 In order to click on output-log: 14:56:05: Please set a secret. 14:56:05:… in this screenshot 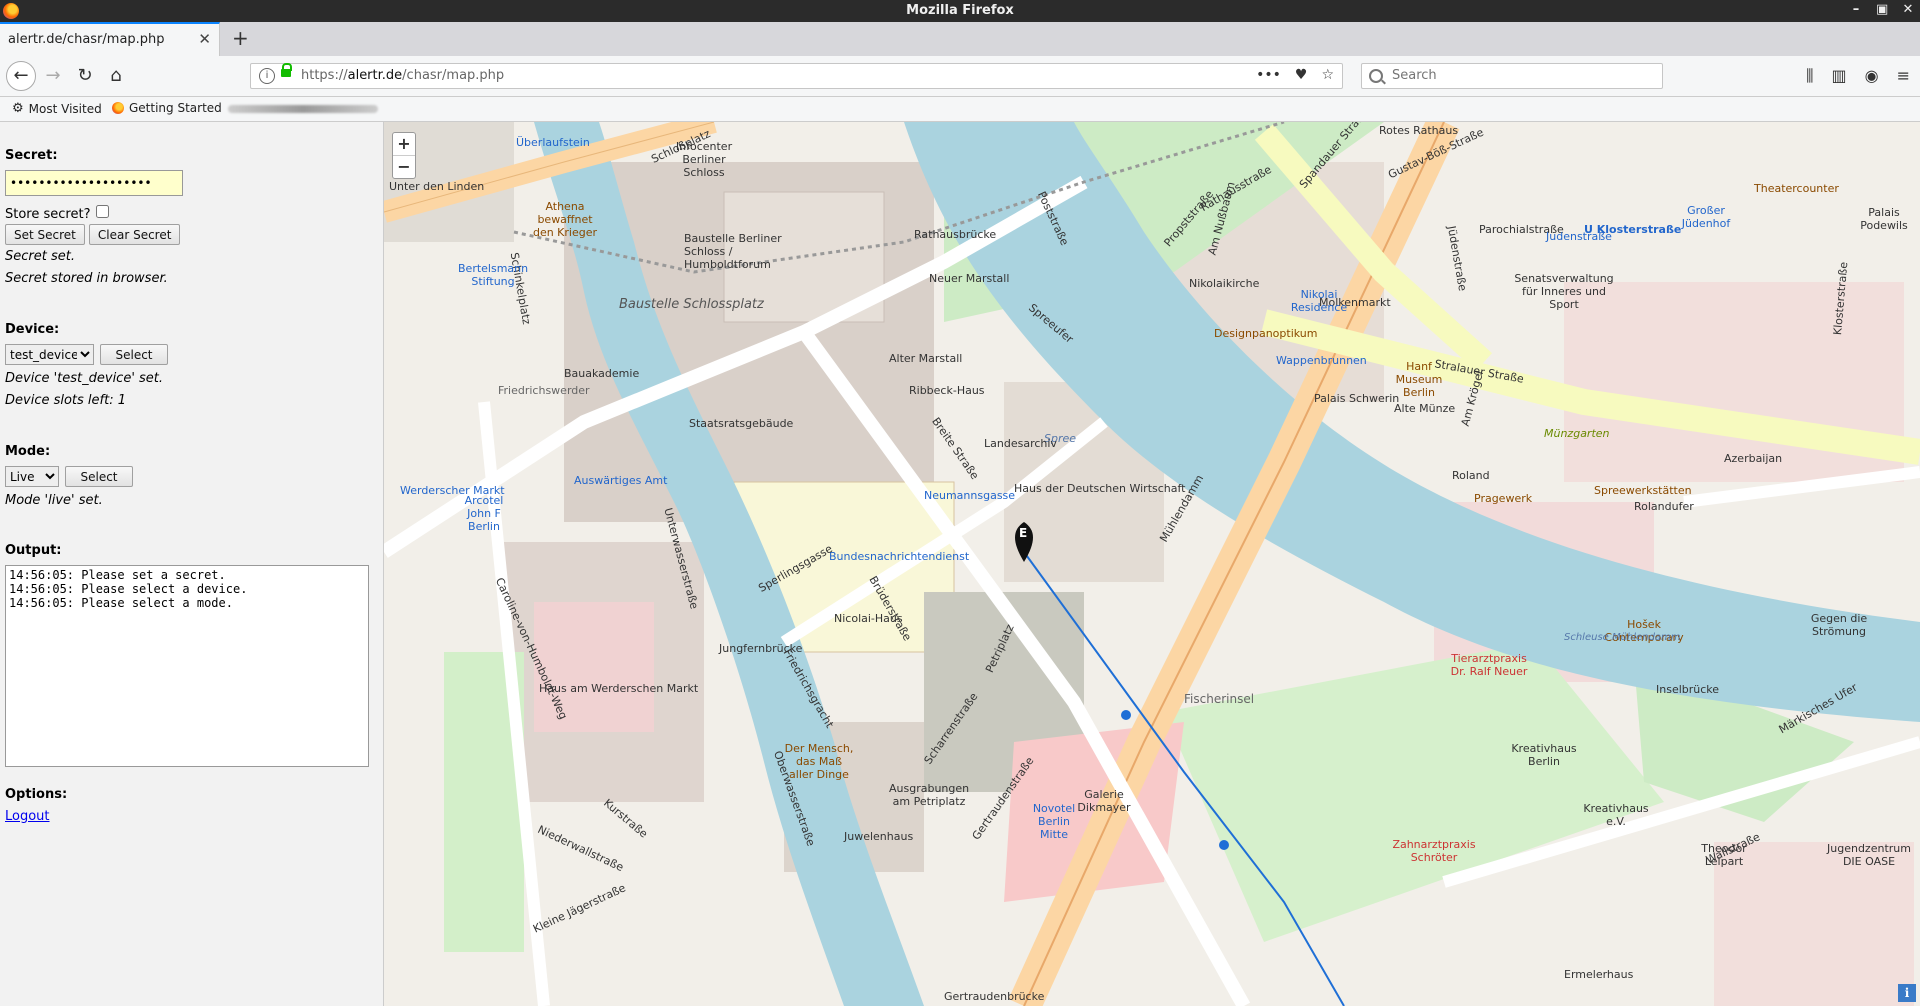, I will do `click(187, 666)`.